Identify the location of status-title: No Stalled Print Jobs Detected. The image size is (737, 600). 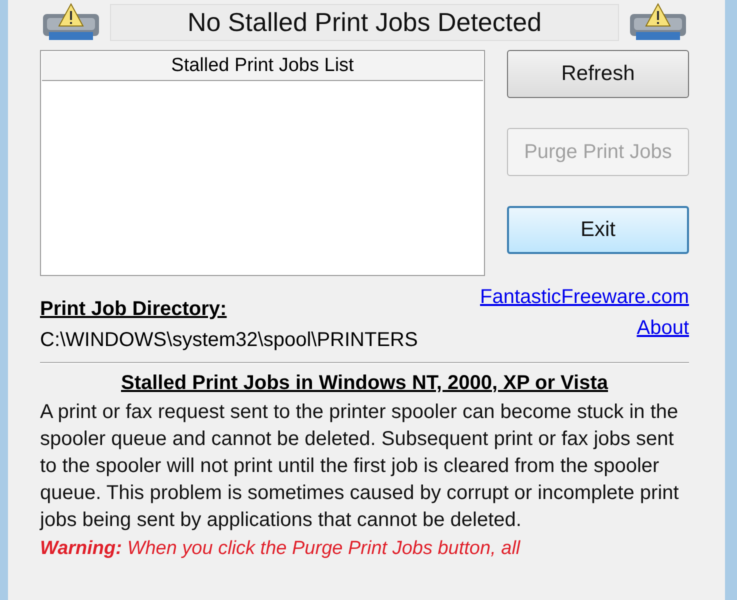
(364, 22).